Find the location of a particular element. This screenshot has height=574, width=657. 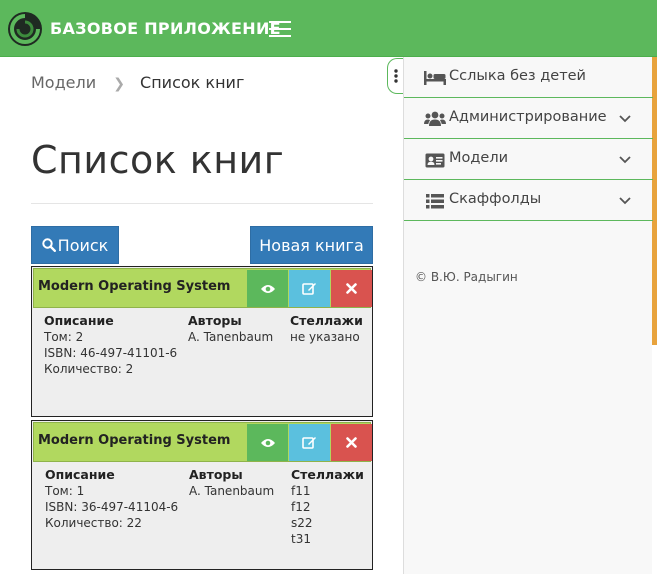

brand-title: БАЗОВОЕ ПРИЛОЖЕНИЕ is located at coordinates (165, 28).